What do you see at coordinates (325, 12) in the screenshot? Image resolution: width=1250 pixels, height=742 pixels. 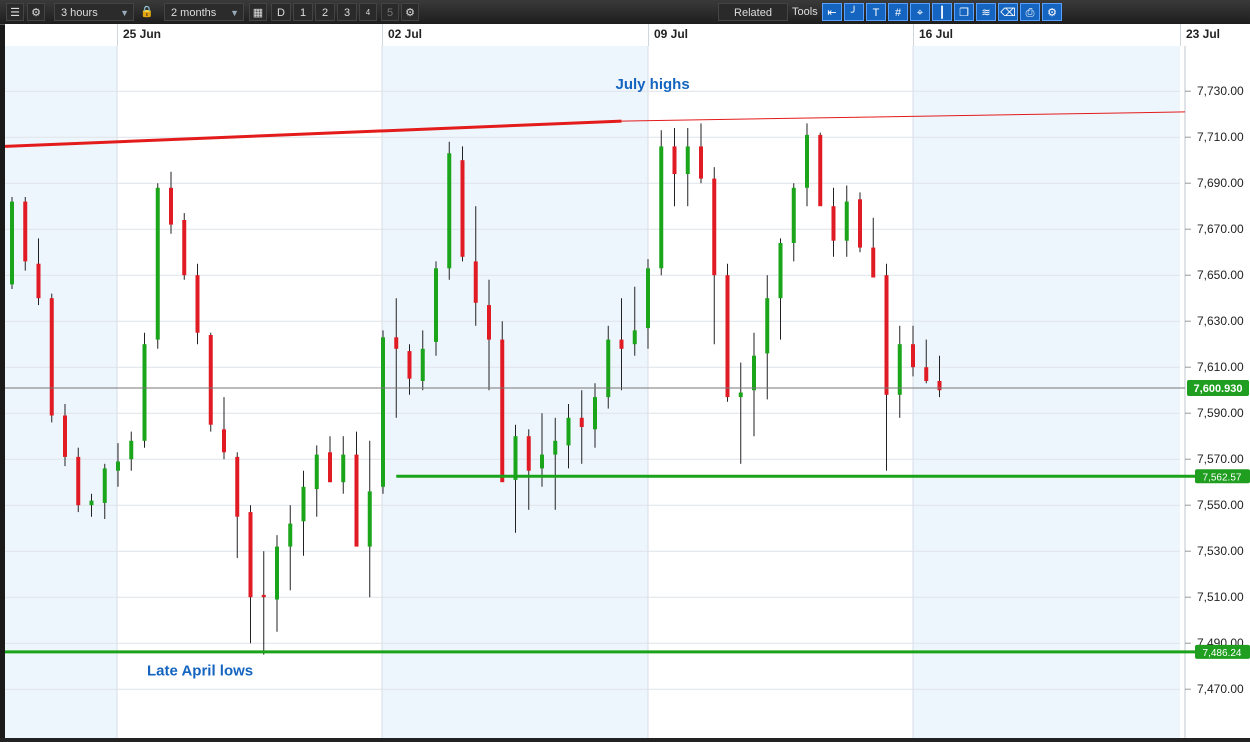 I see `period-button-2: 2` at bounding box center [325, 12].